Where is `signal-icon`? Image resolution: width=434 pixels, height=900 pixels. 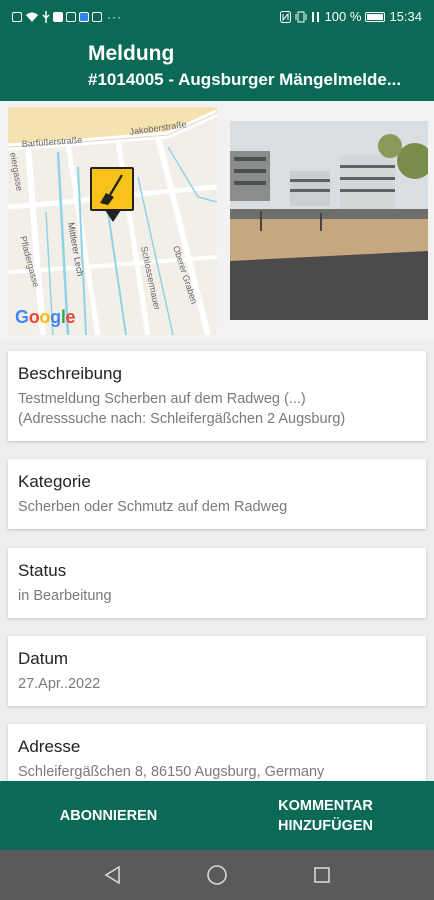 signal-icon is located at coordinates (315, 16).